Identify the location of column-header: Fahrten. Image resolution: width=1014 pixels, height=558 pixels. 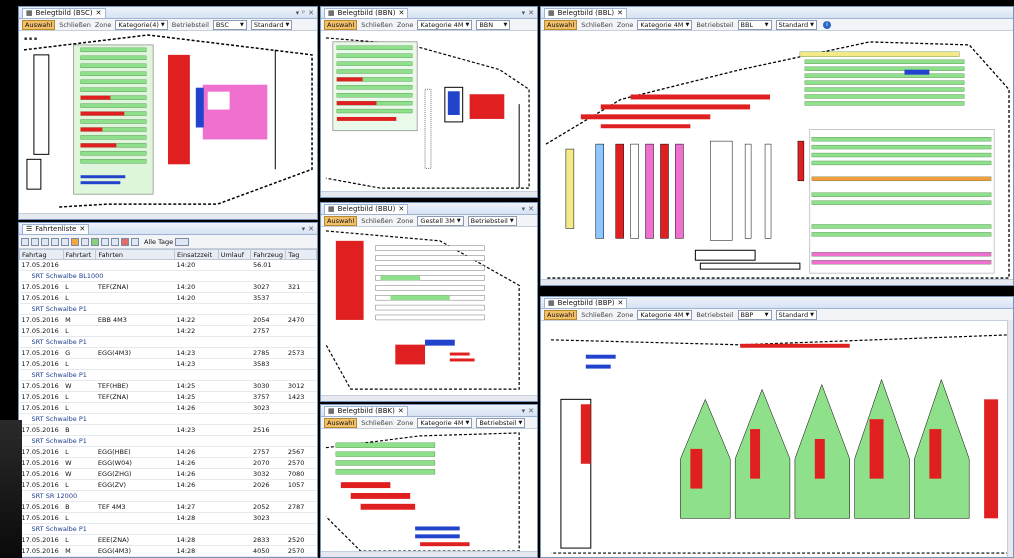
(135, 254).